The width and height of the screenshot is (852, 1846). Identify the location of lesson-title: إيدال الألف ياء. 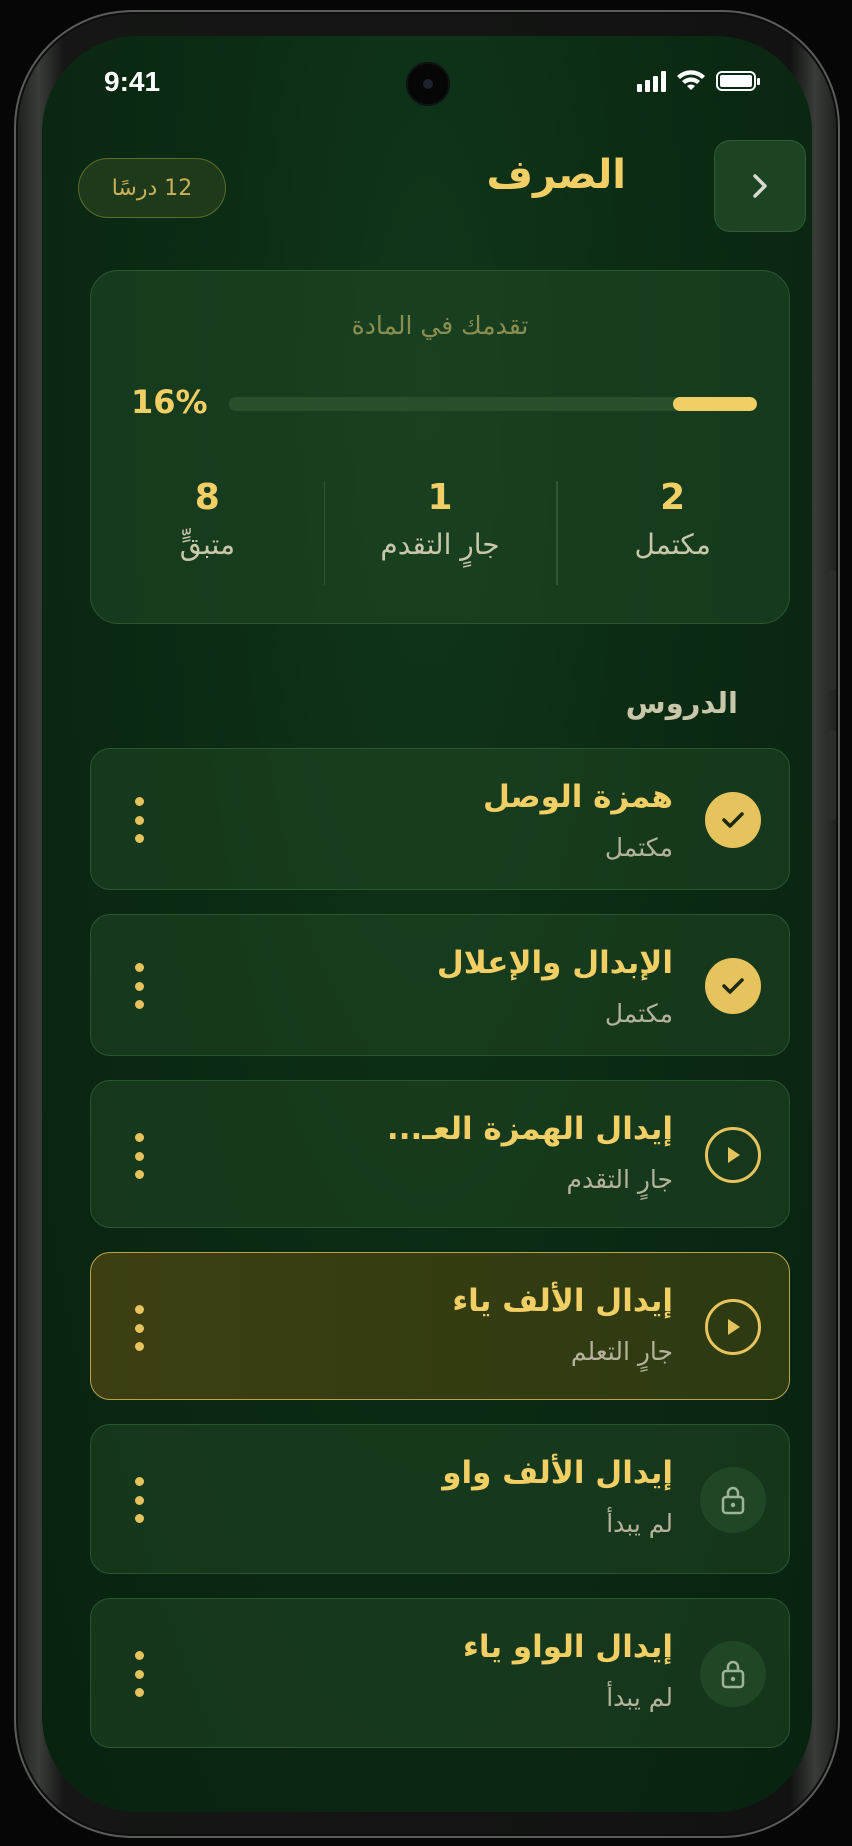
(562, 1301).